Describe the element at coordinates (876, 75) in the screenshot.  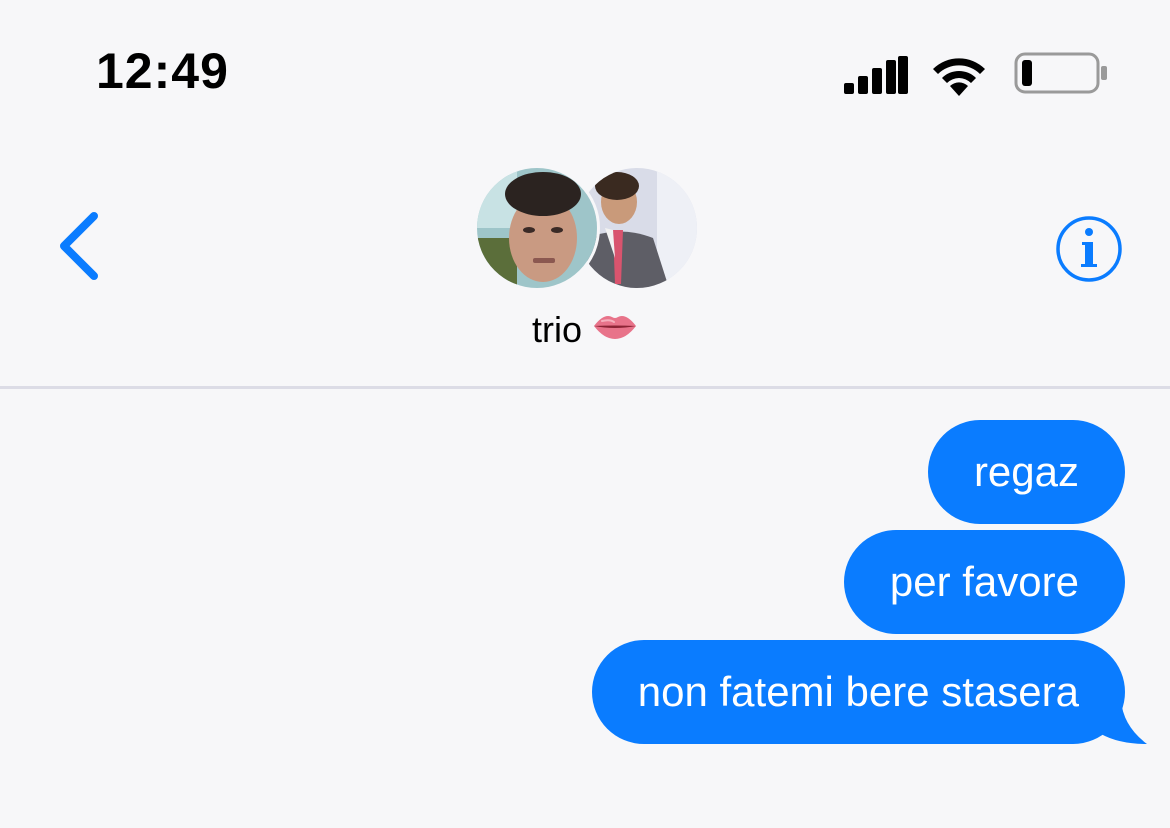
I see `signal-icon` at that location.